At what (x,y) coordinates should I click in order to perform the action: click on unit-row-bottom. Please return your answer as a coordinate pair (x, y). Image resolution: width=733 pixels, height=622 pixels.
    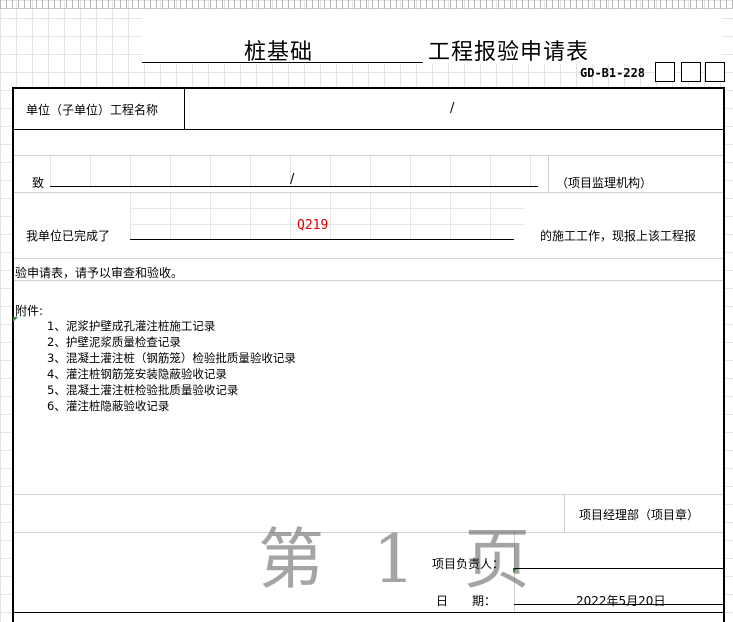
    Looking at the image, I should click on (368, 129).